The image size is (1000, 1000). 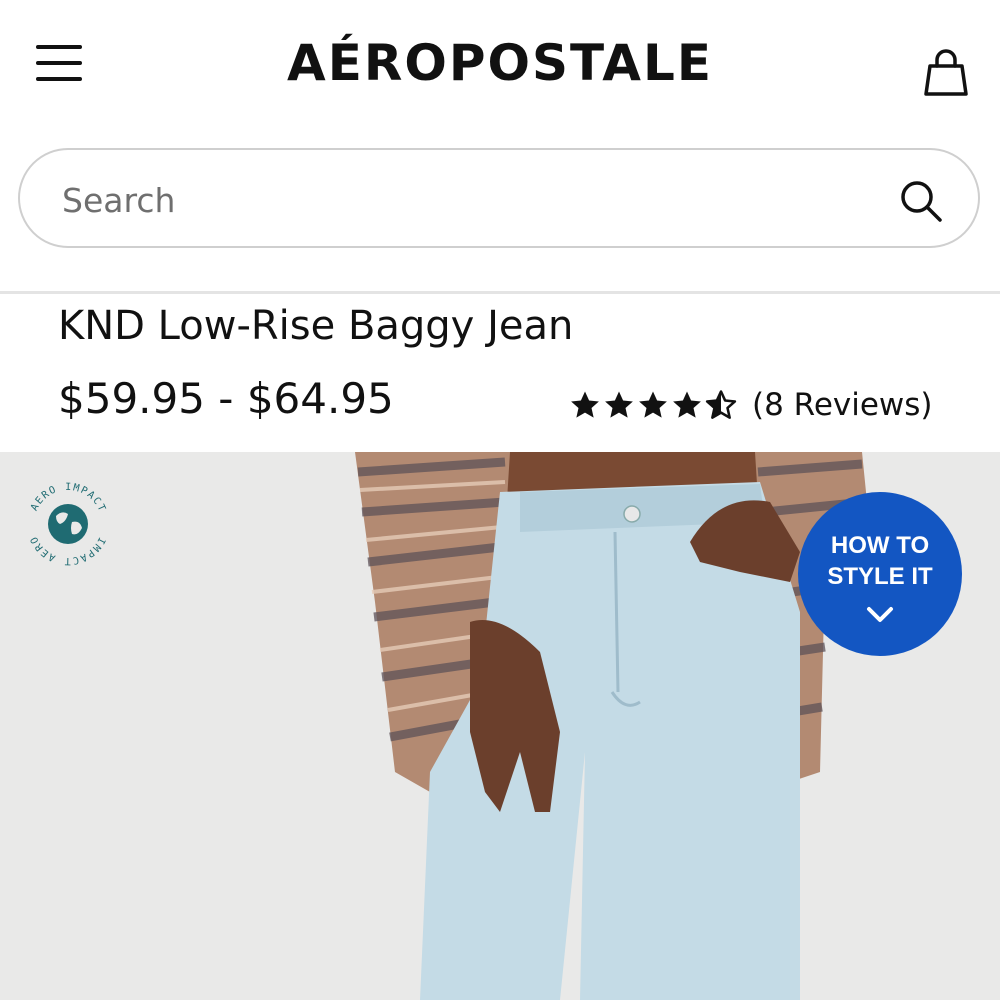 What do you see at coordinates (880, 614) in the screenshot?
I see `chevron-down-icon` at bounding box center [880, 614].